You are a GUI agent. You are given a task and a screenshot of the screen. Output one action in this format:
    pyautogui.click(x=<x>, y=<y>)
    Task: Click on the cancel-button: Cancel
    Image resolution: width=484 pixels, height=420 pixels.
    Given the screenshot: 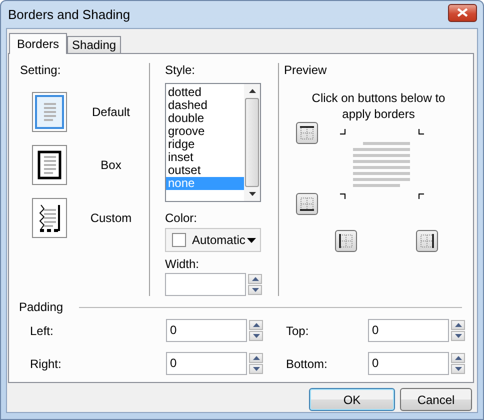 What is the action you would take?
    pyautogui.click(x=436, y=399)
    